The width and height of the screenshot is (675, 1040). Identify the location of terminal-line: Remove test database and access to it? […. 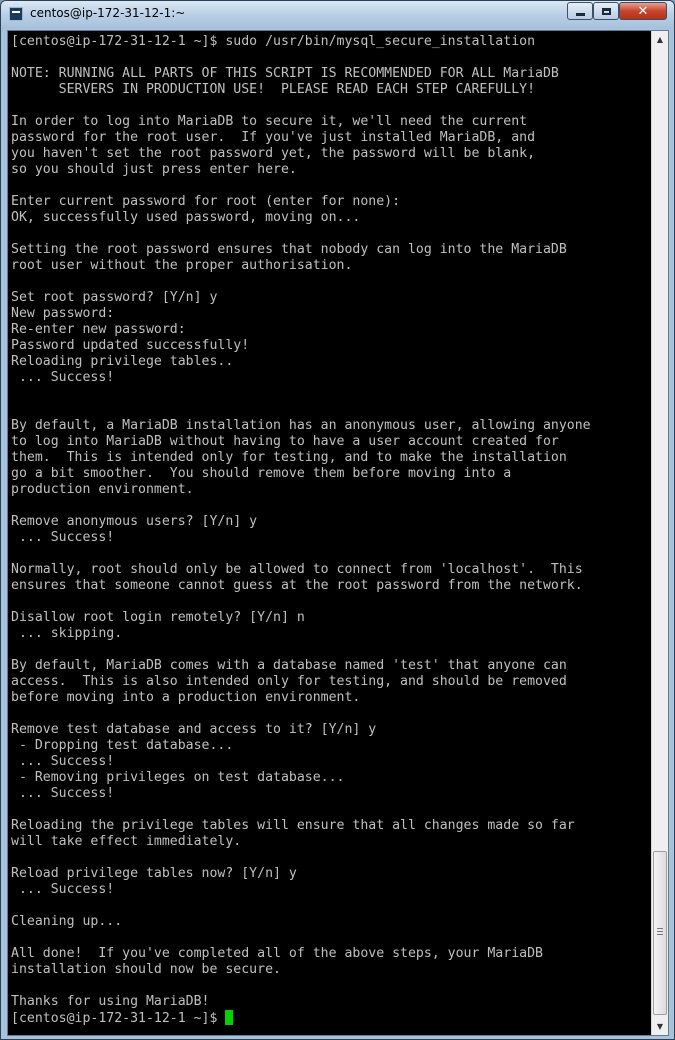
(194, 729).